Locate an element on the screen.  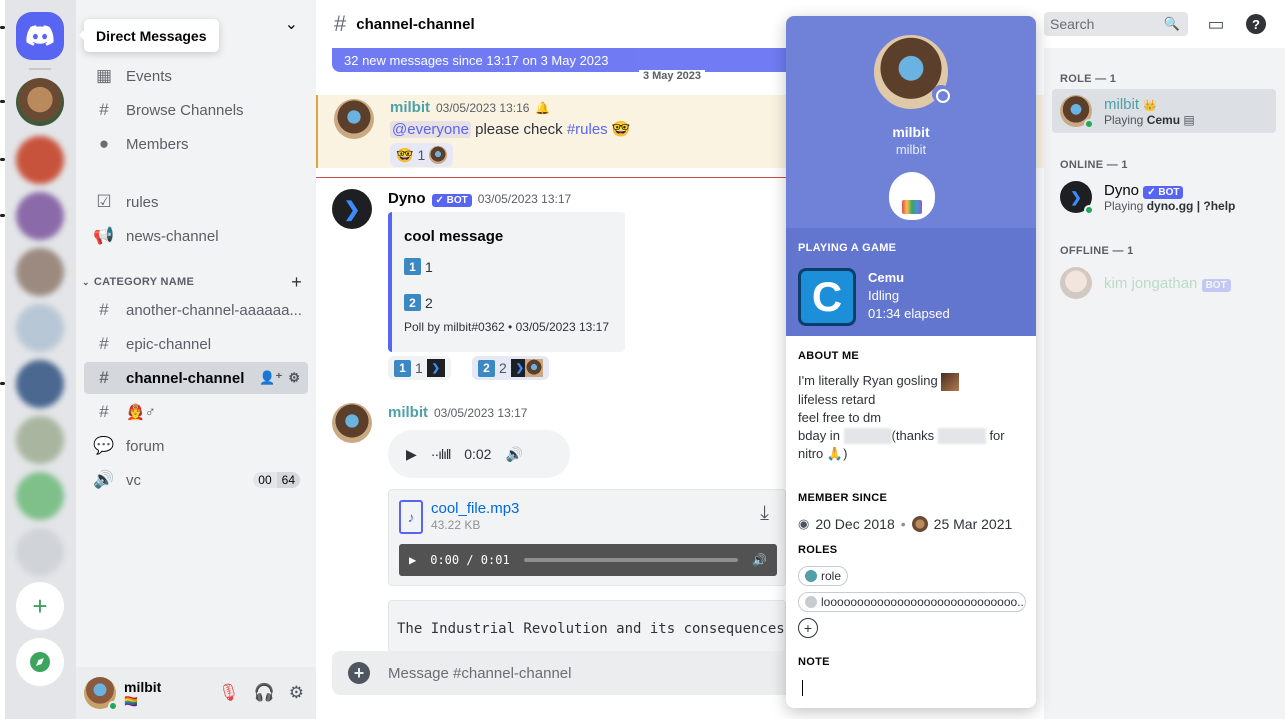
poll-option: 22 is located at coordinates (418, 302).